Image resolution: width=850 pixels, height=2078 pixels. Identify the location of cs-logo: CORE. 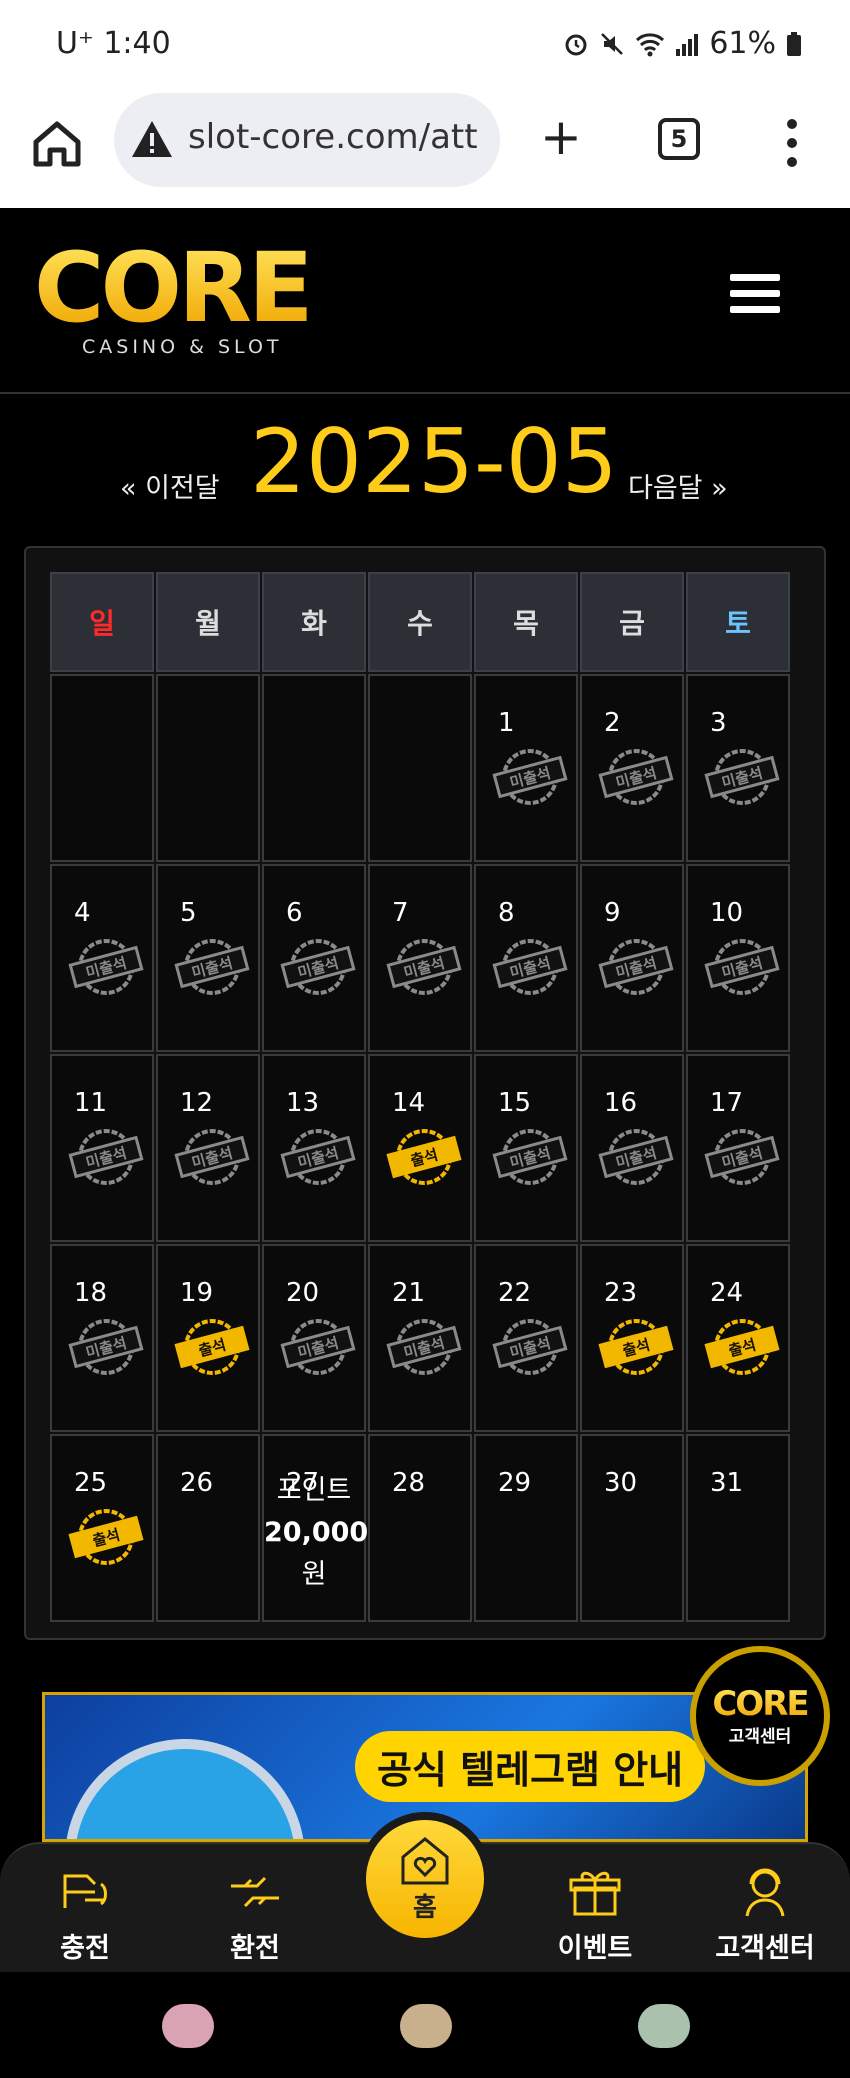
(760, 1703).